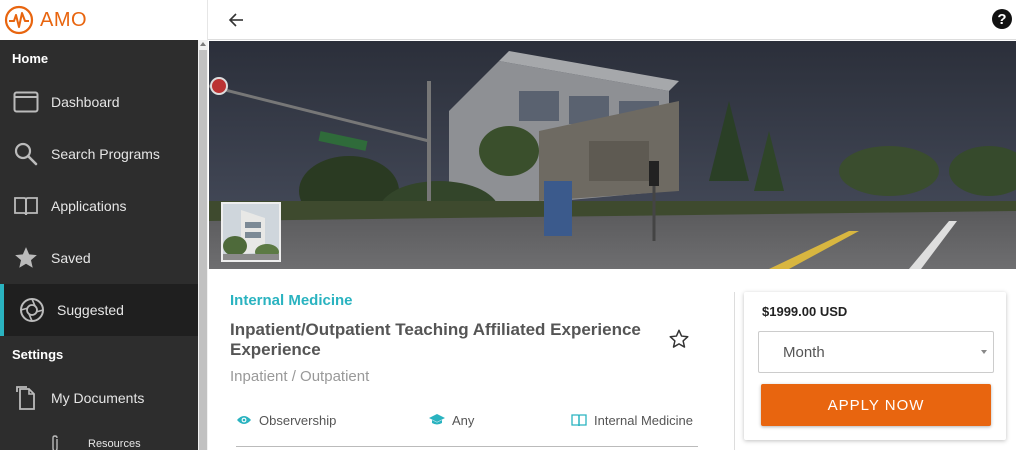 The height and width of the screenshot is (450, 1016). What do you see at coordinates (1002, 19) in the screenshot?
I see `help-button: ?` at bounding box center [1002, 19].